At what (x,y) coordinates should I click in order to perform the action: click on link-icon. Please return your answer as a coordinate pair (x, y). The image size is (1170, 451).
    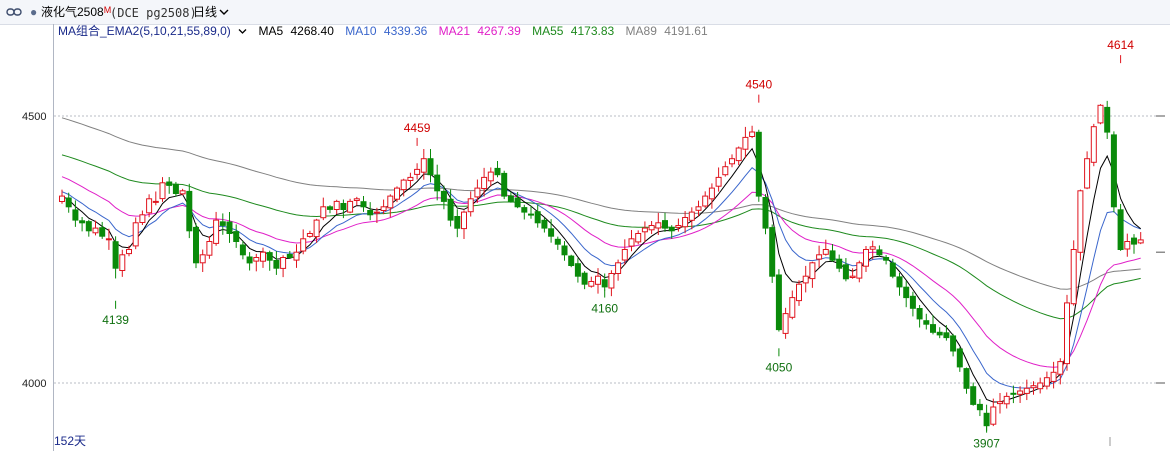
    Looking at the image, I should click on (14, 12).